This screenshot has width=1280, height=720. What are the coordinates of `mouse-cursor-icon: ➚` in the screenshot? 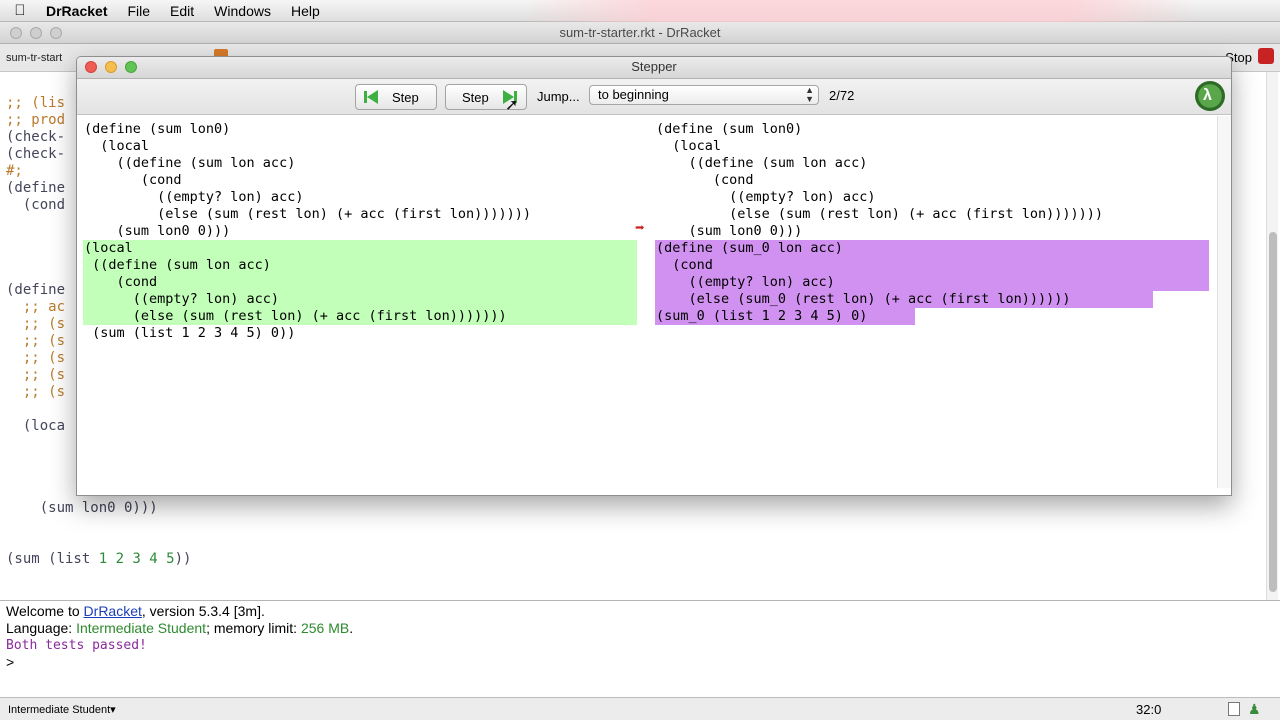 It's located at (512, 105).